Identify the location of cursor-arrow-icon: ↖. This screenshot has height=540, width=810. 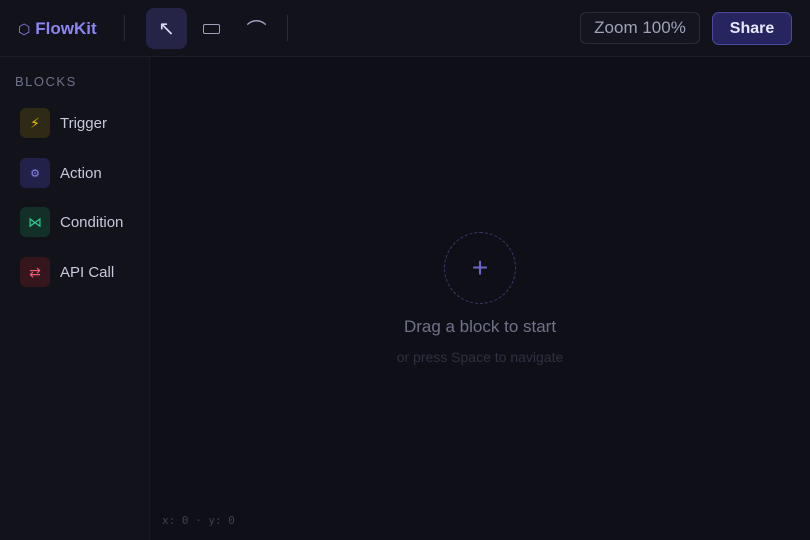
(166, 29).